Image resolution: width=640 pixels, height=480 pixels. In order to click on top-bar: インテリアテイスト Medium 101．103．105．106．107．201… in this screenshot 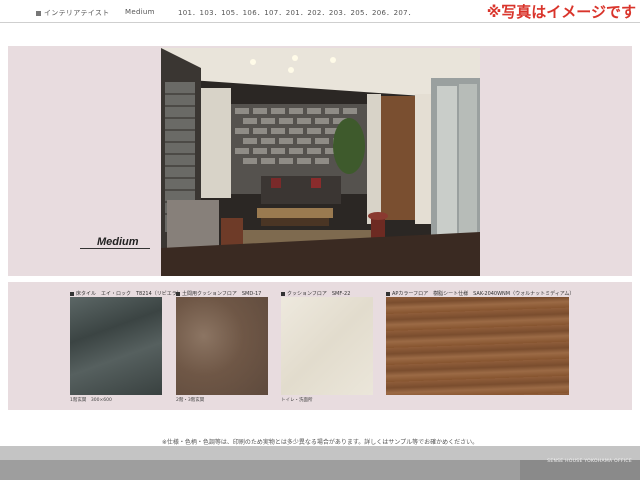, I will do `click(320, 11)`.